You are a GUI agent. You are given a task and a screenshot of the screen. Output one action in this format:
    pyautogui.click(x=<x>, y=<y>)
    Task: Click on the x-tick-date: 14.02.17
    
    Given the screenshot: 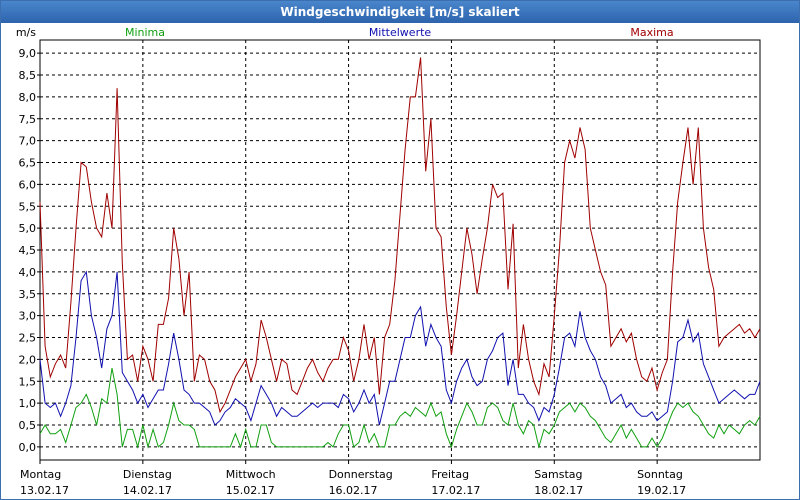 What is the action you would take?
    pyautogui.click(x=147, y=490)
    